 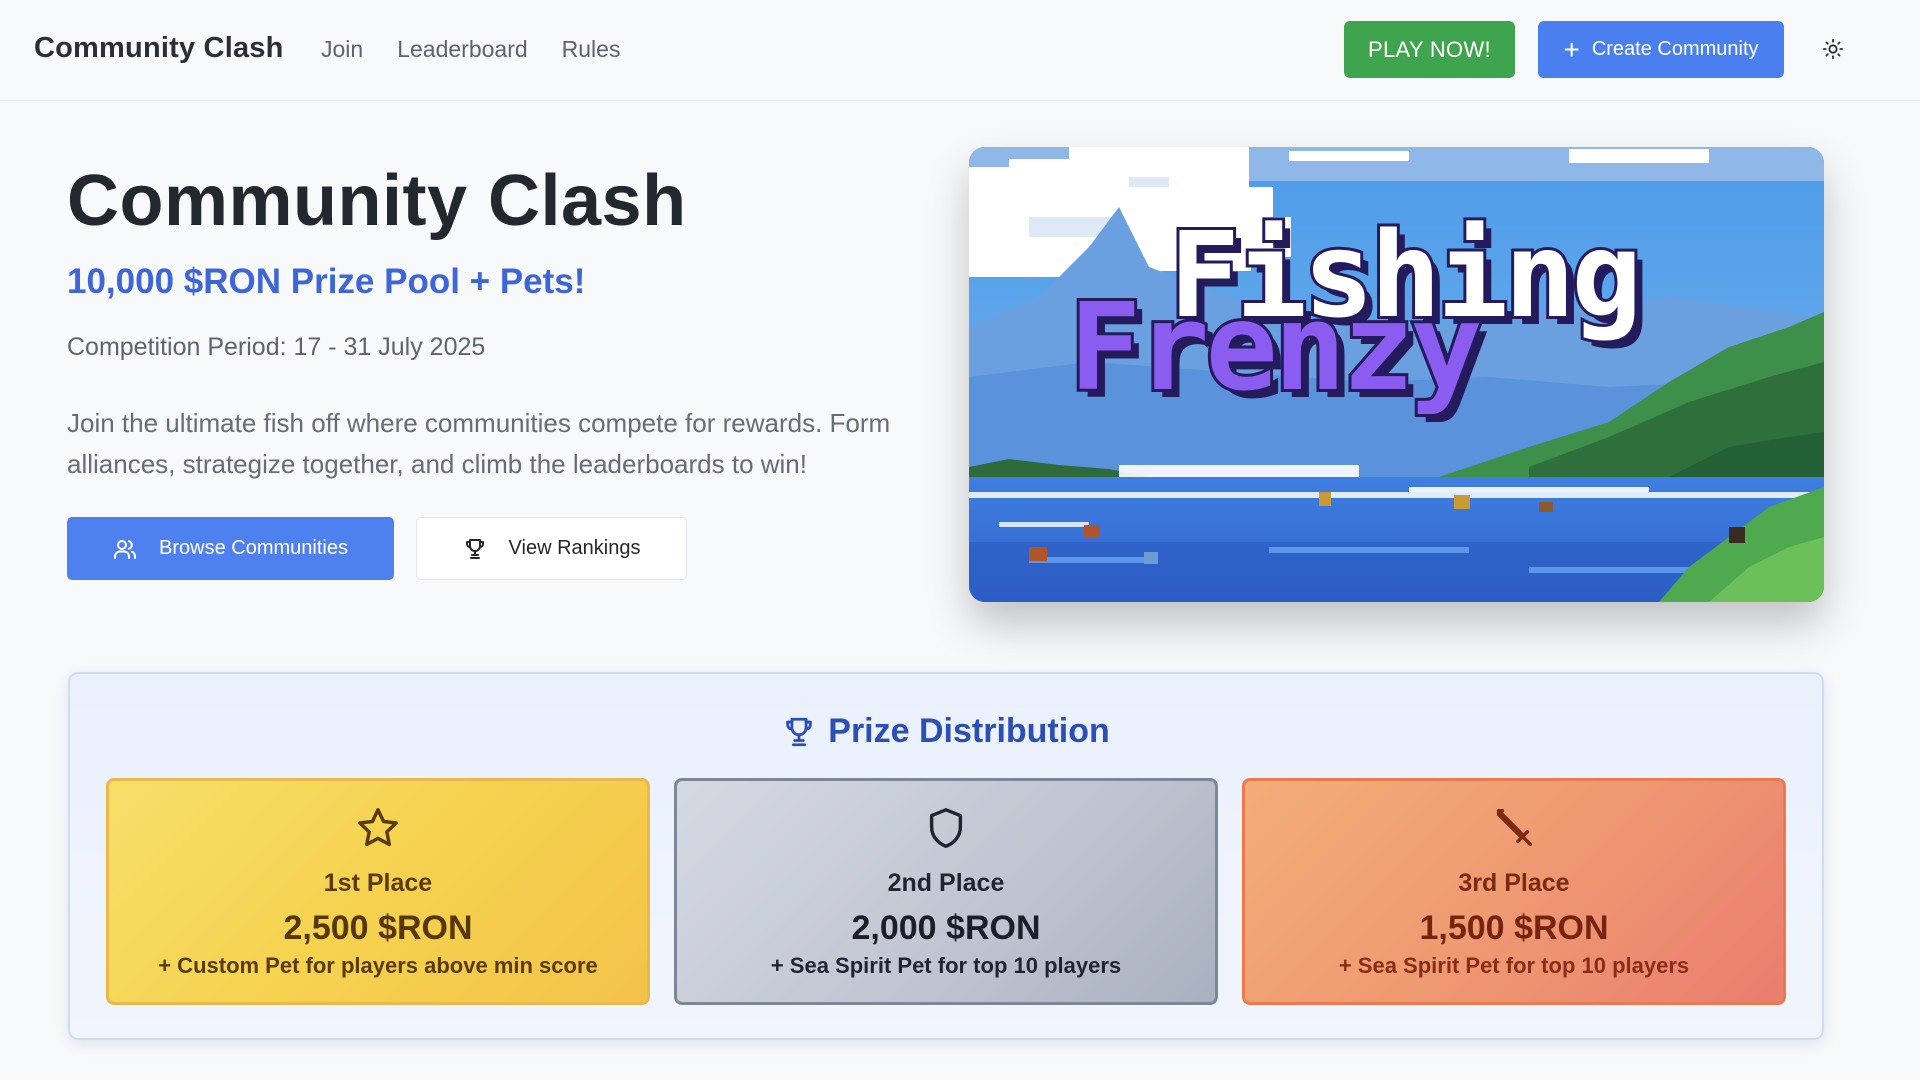 What do you see at coordinates (378, 965) in the screenshot?
I see `prize-bonus: + Custom Pet for players above min score` at bounding box center [378, 965].